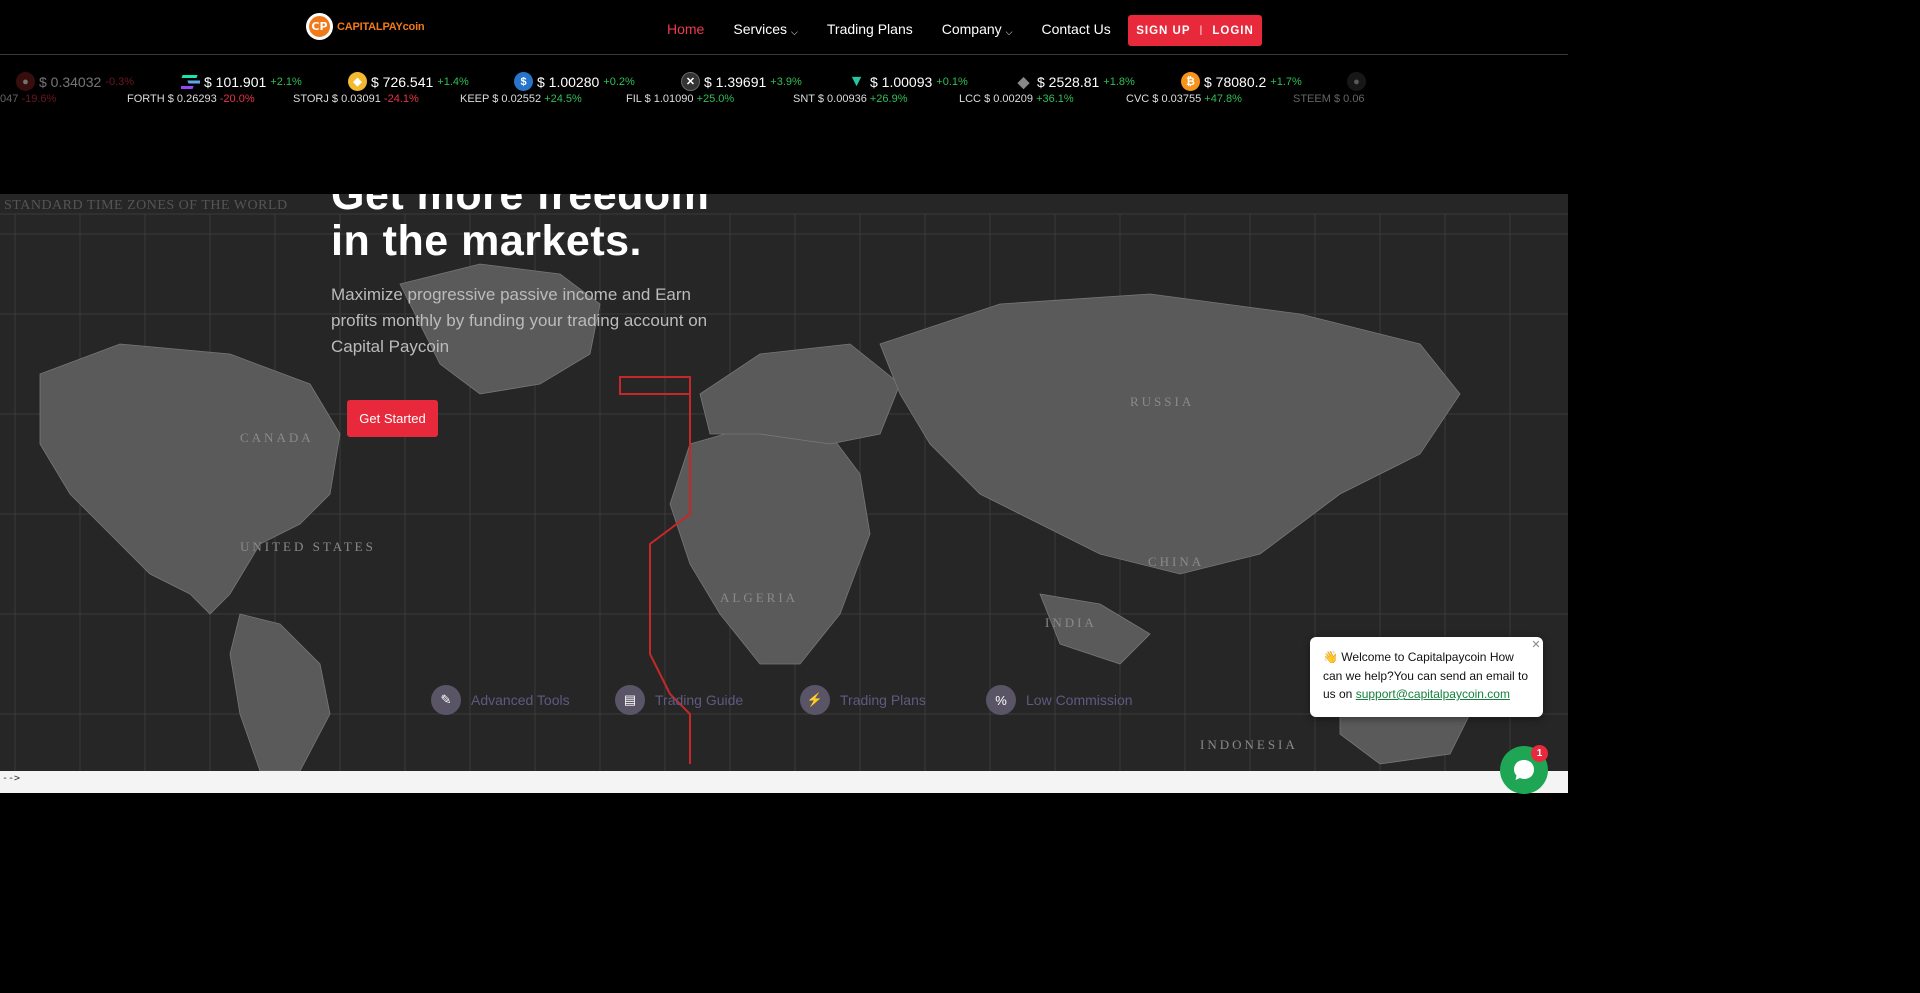  Describe the element at coordinates (520, 206) in the screenshot. I see `hero-title-line1: Get more freedom` at that location.